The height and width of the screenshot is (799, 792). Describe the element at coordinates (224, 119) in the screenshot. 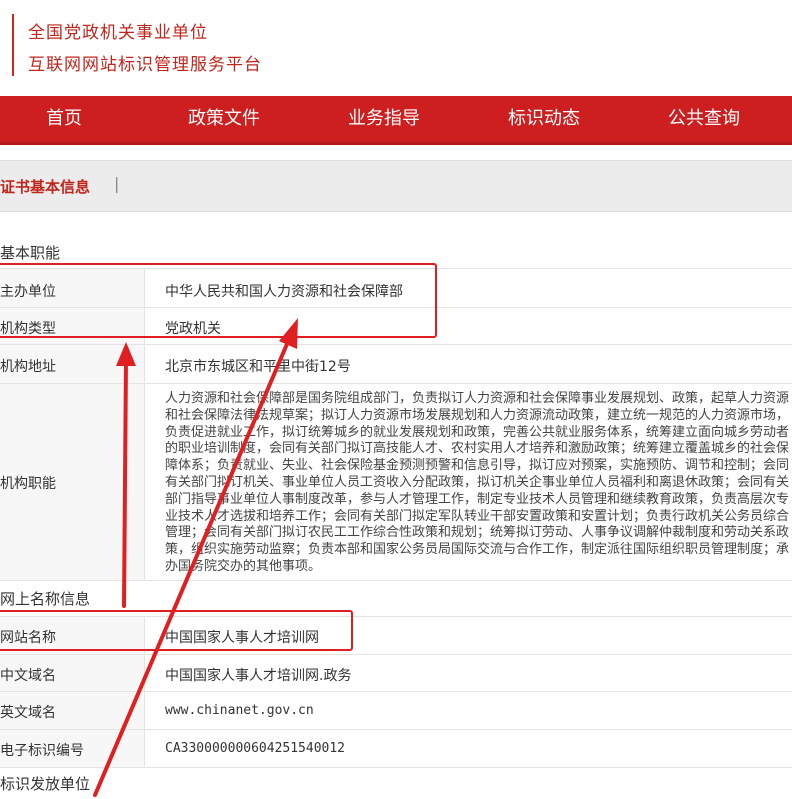

I see `nav-item-policy: 政策文件` at that location.